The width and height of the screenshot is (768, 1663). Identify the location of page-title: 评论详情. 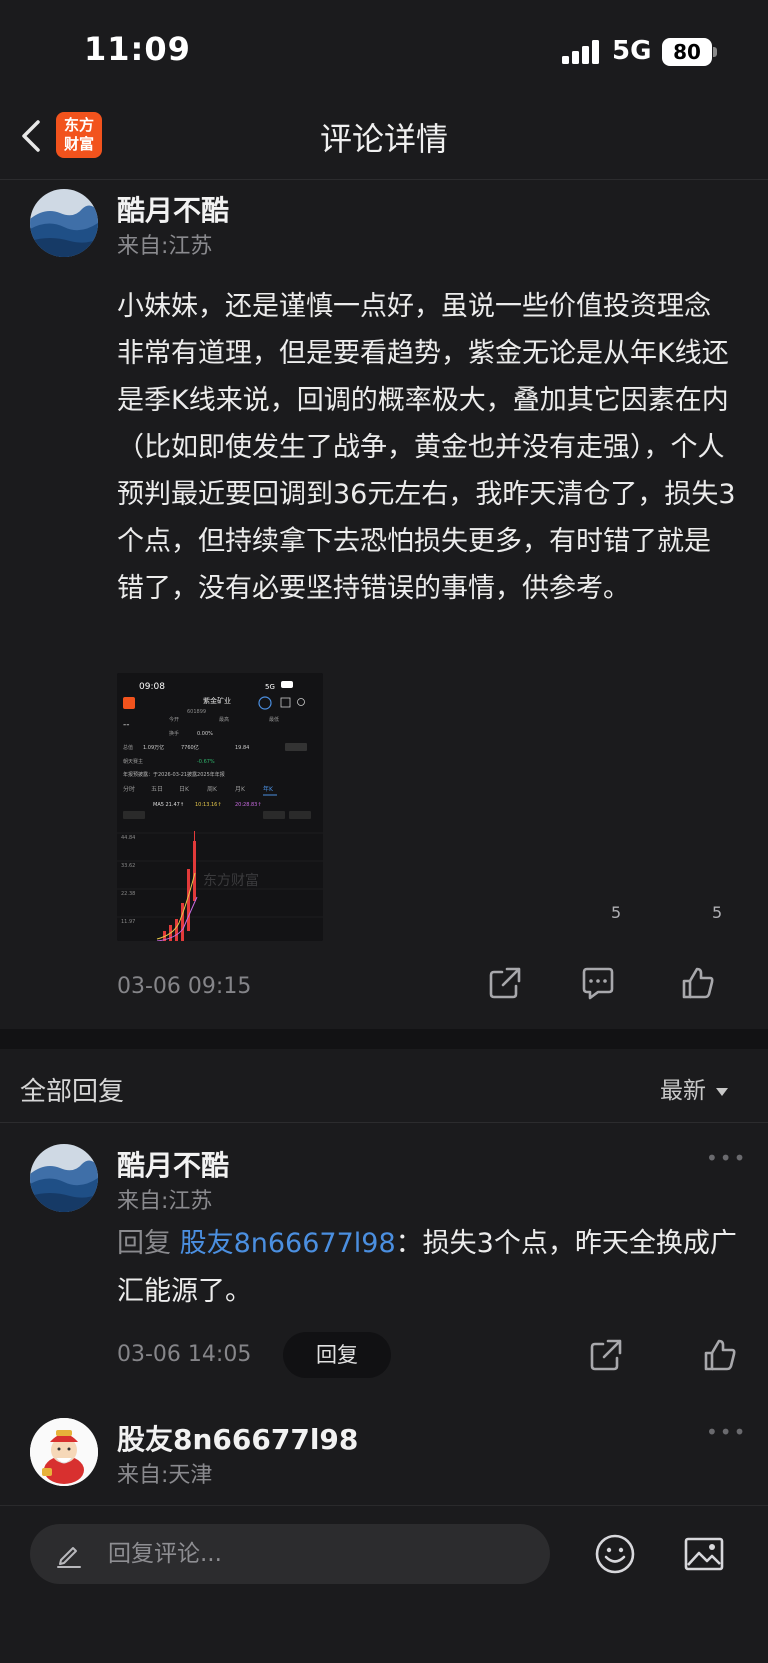
(383, 139).